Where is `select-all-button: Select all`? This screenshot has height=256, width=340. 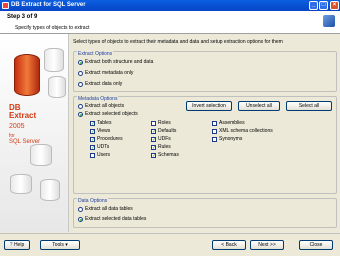 select-all-button: Select all is located at coordinates (309, 106).